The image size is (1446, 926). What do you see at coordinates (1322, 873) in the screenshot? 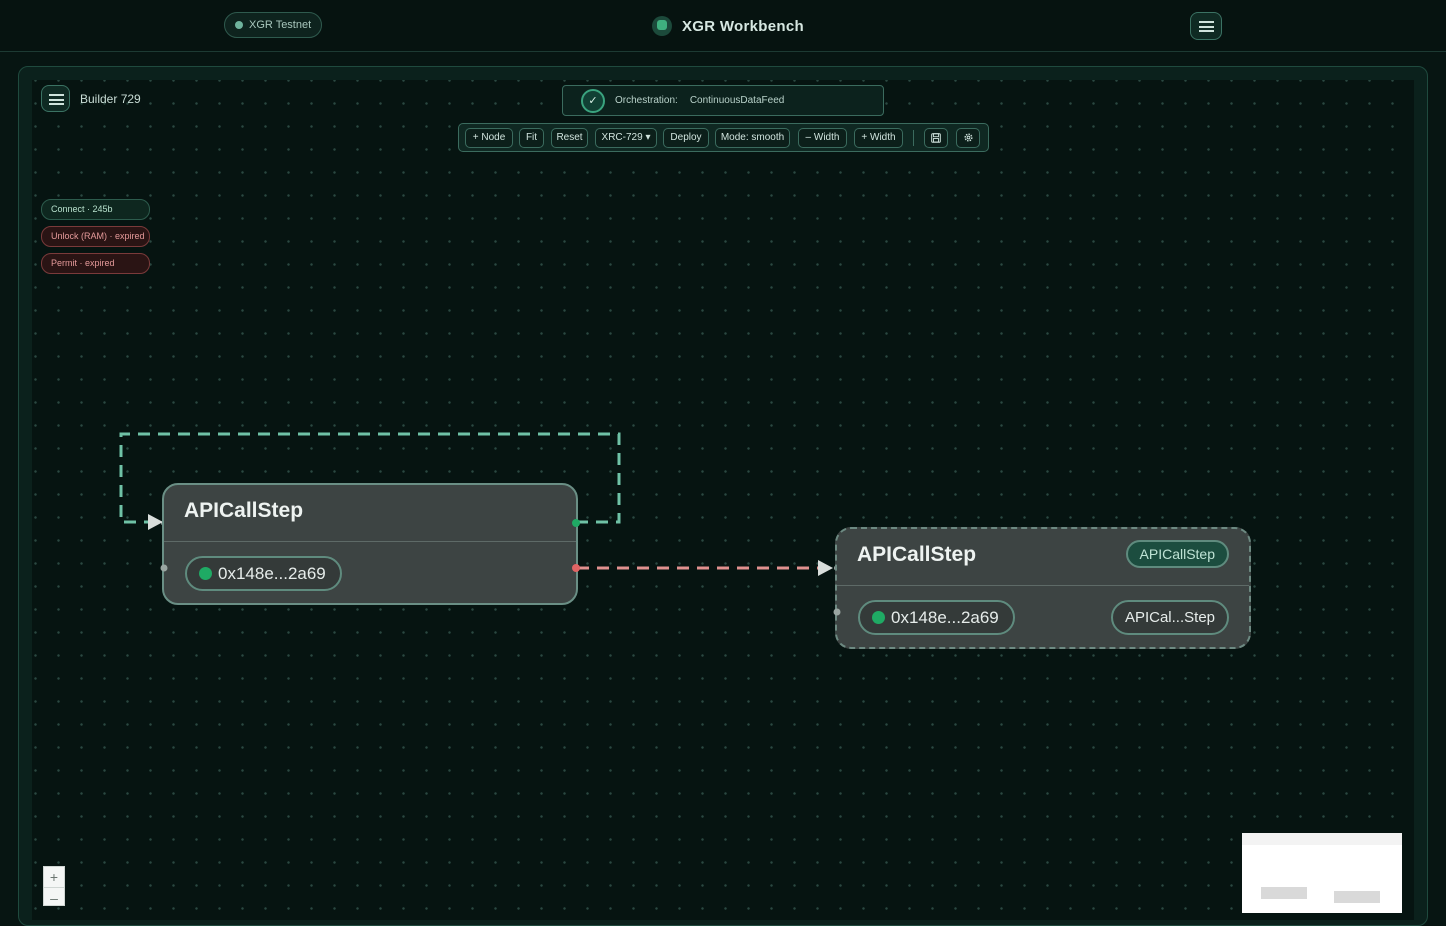
I see `minimap` at bounding box center [1322, 873].